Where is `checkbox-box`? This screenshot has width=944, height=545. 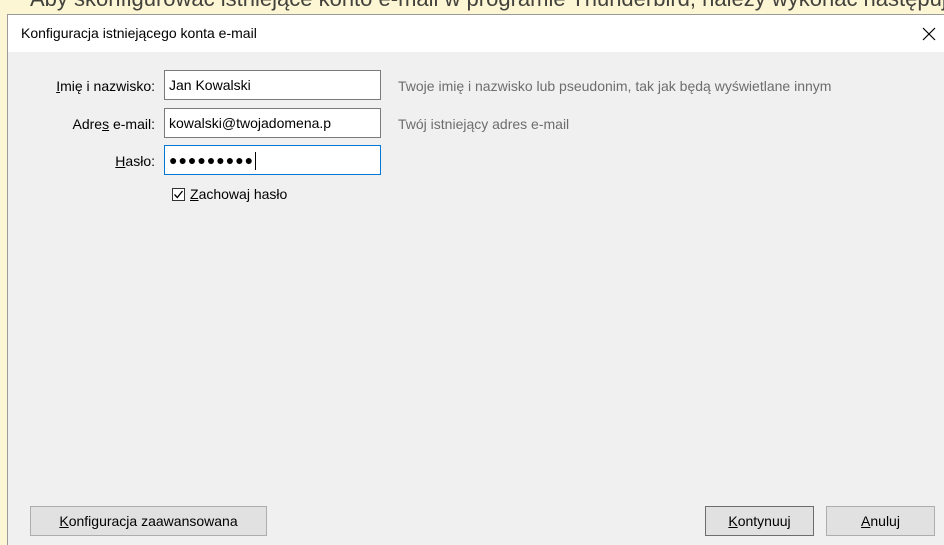 checkbox-box is located at coordinates (178, 194).